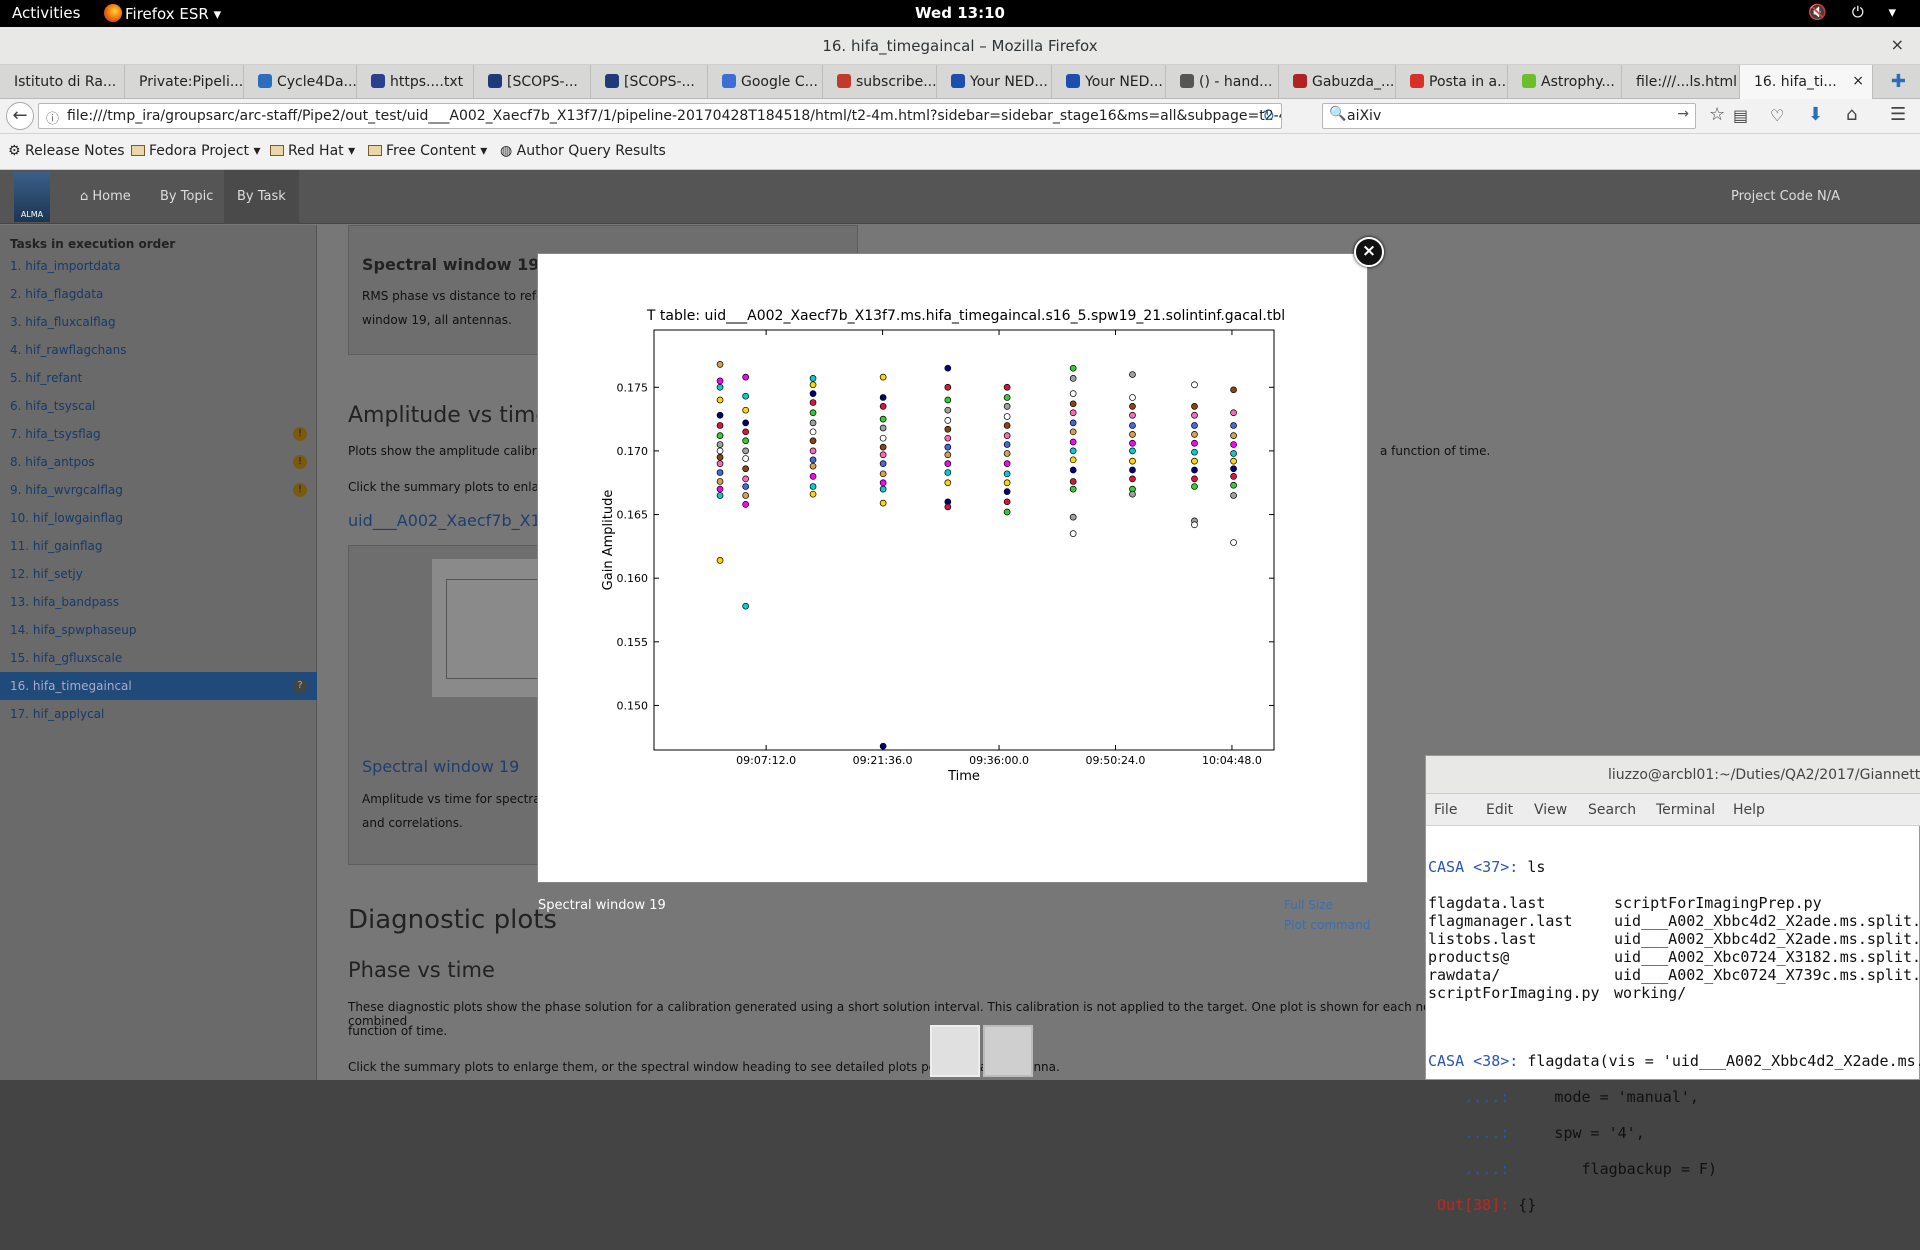 The height and width of the screenshot is (1250, 1920). I want to click on ls-entry: listobs.last, so click(1482, 939).